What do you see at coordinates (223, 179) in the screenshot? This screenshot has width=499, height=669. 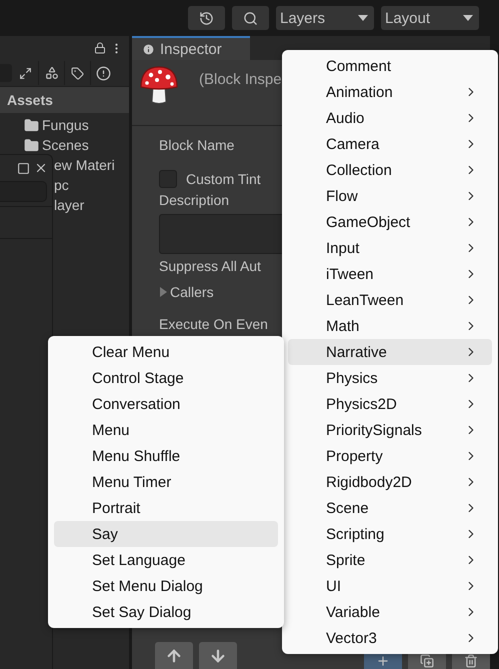 I see `checkbox-label: Custom Tint` at bounding box center [223, 179].